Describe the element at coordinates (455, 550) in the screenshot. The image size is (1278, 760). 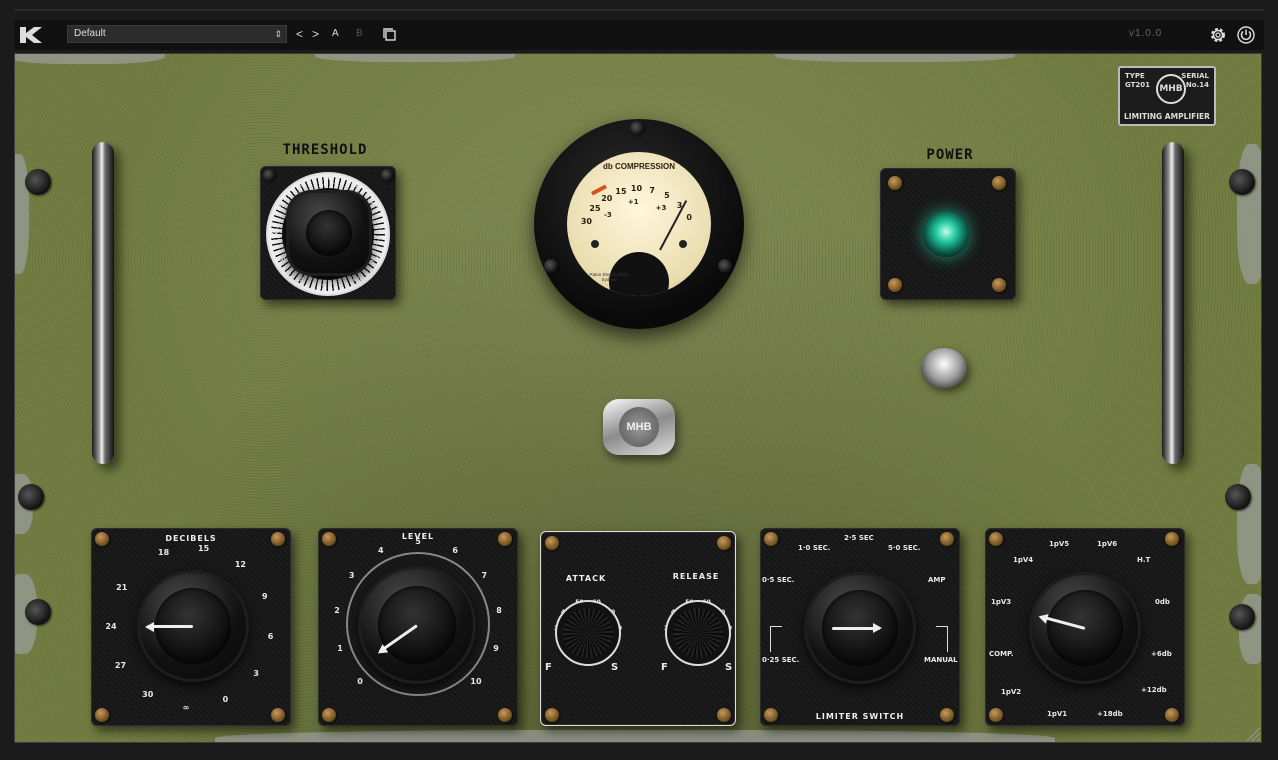
I see `scale-label: 6` at that location.